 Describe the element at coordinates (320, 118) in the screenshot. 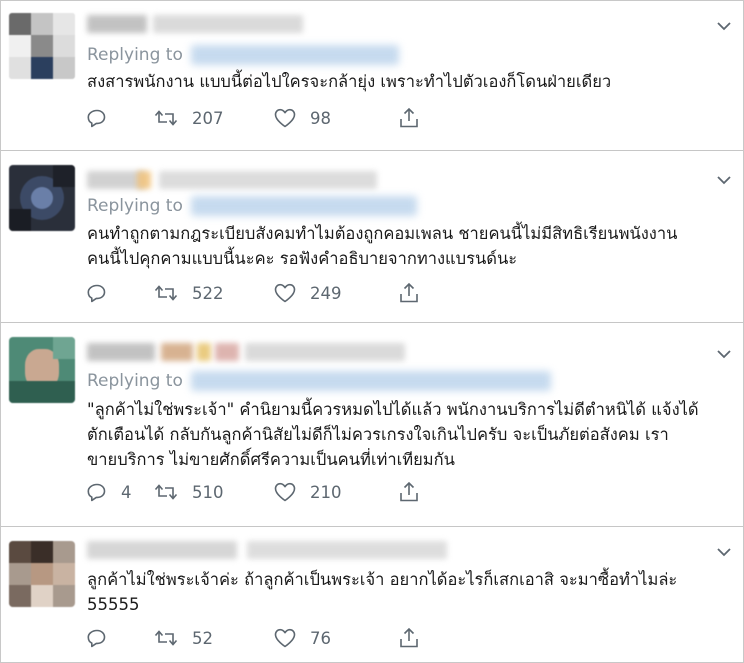

I see `like-count: 98` at that location.